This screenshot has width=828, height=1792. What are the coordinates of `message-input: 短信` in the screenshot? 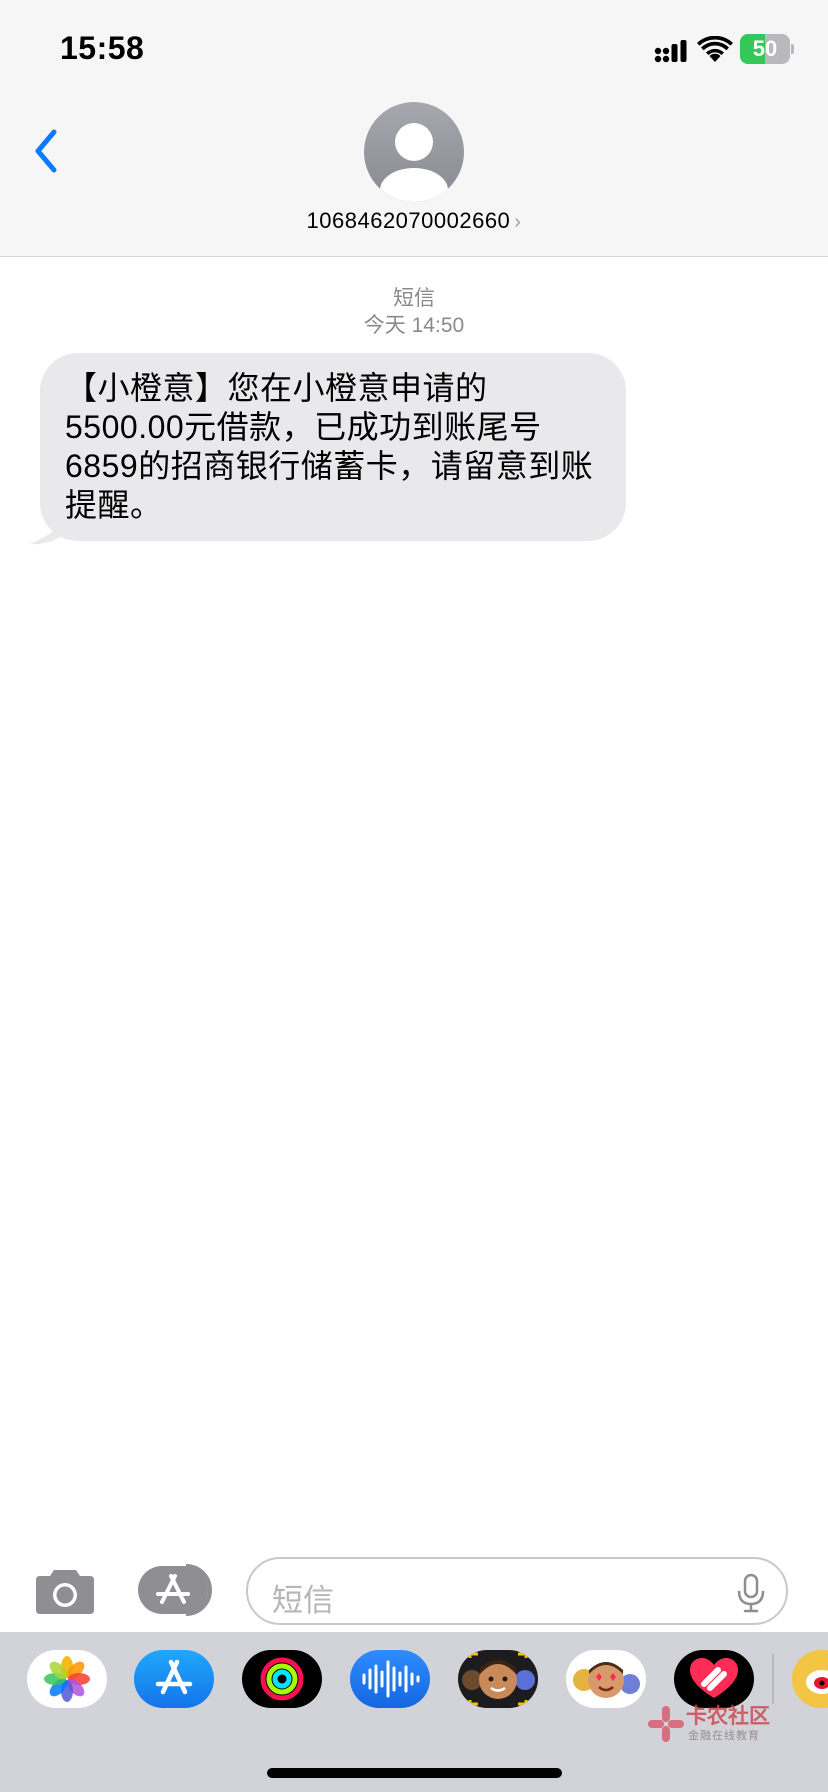 It's located at (517, 1591).